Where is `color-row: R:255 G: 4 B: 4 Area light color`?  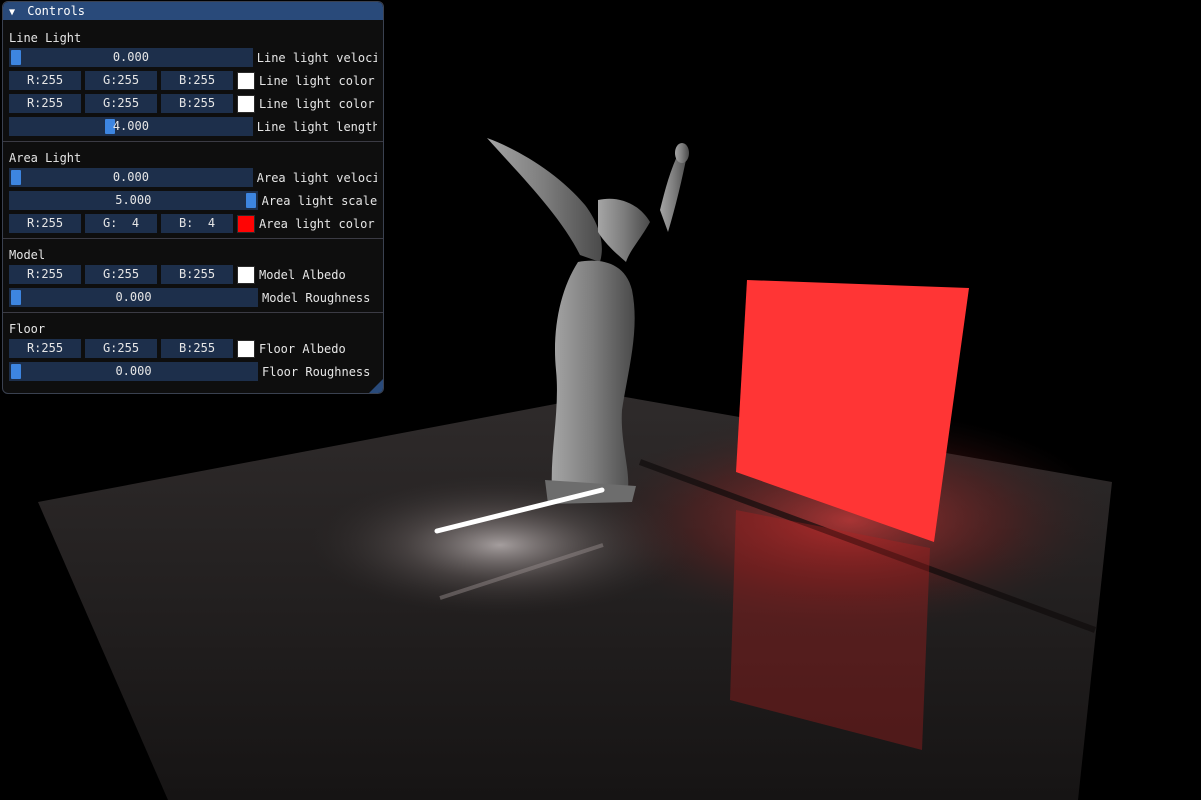 color-row: R:255 G: 4 B: 4 Area light color is located at coordinates (193, 223).